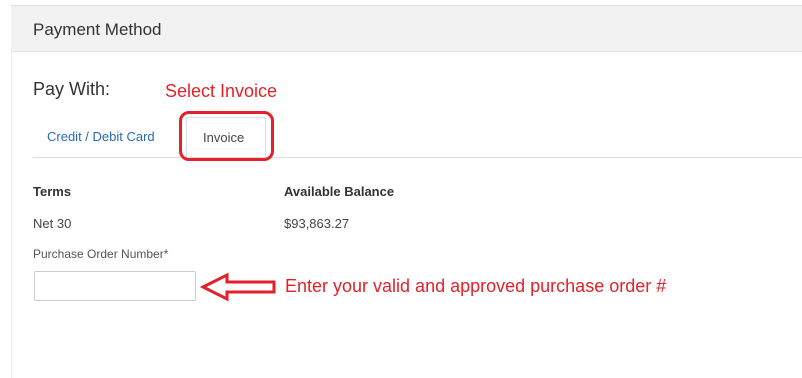  What do you see at coordinates (406, 28) in the screenshot?
I see `panel-header: Payment Method` at bounding box center [406, 28].